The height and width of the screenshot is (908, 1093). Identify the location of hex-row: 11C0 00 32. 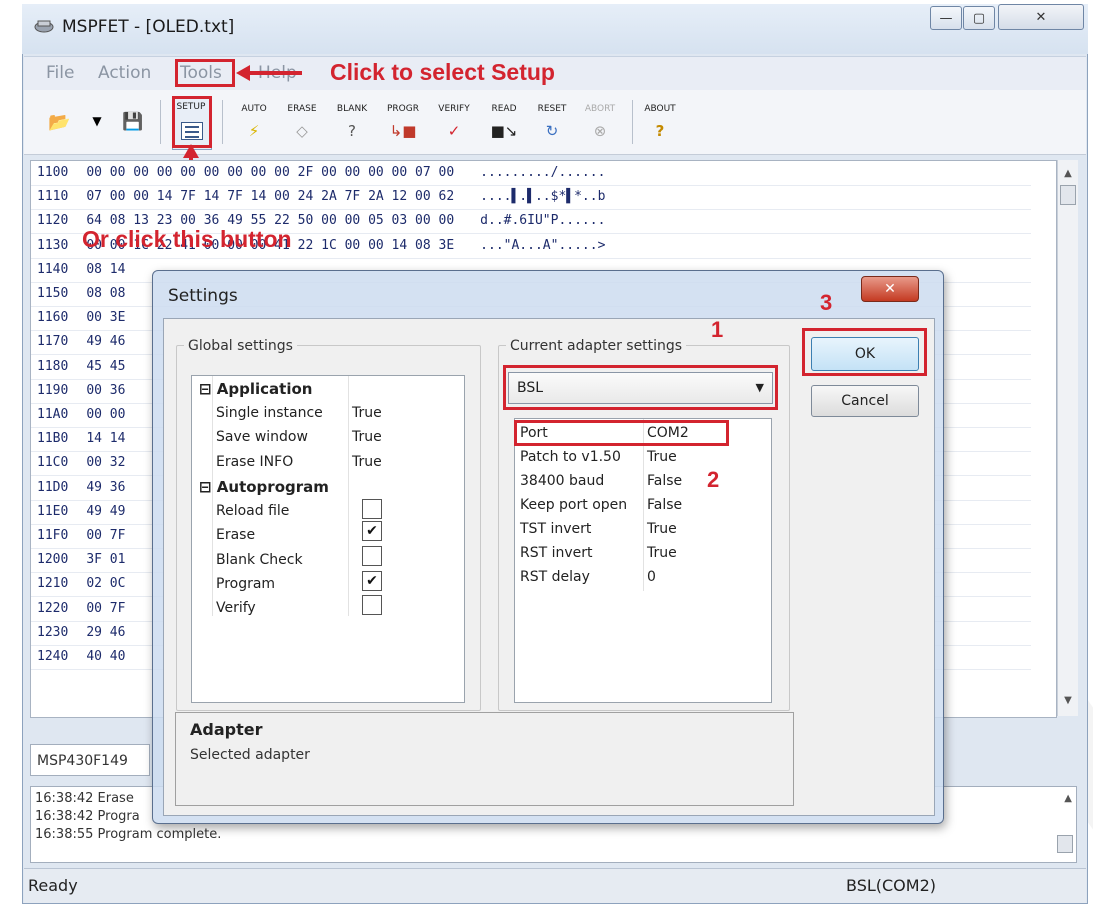
(94, 462).